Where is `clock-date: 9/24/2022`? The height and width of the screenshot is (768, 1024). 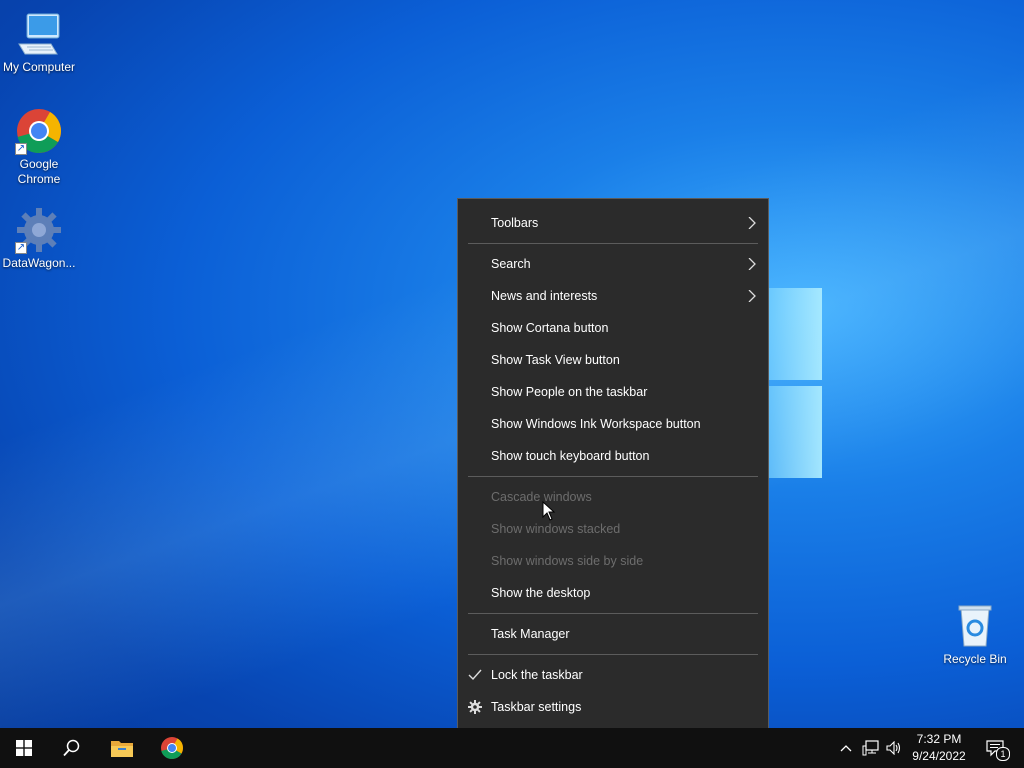
clock-date: 9/24/2022 is located at coordinates (939, 756).